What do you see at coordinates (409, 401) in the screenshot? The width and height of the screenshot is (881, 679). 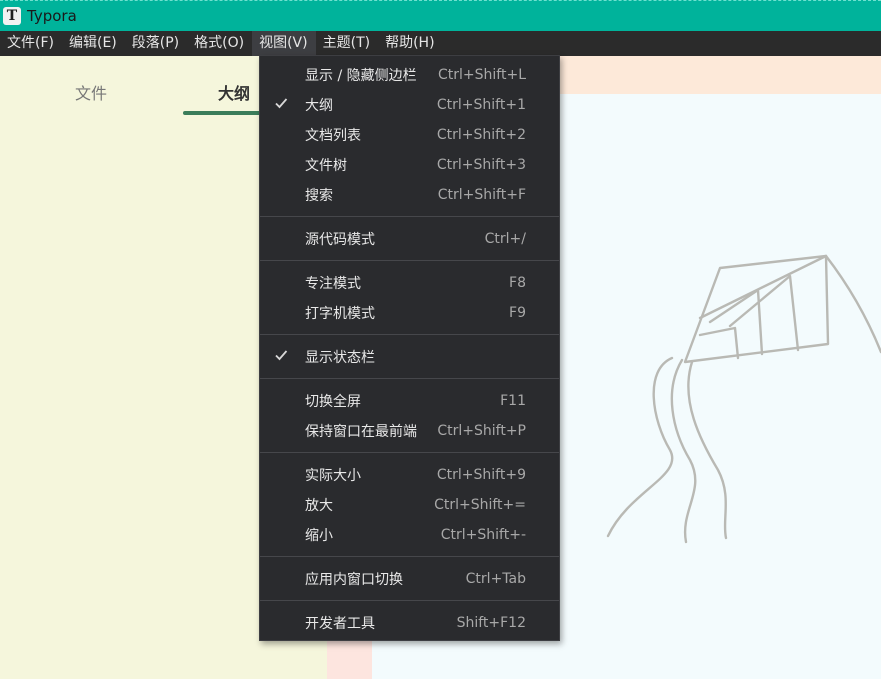 I see `view-menu-item: 切换全屏 F11` at bounding box center [409, 401].